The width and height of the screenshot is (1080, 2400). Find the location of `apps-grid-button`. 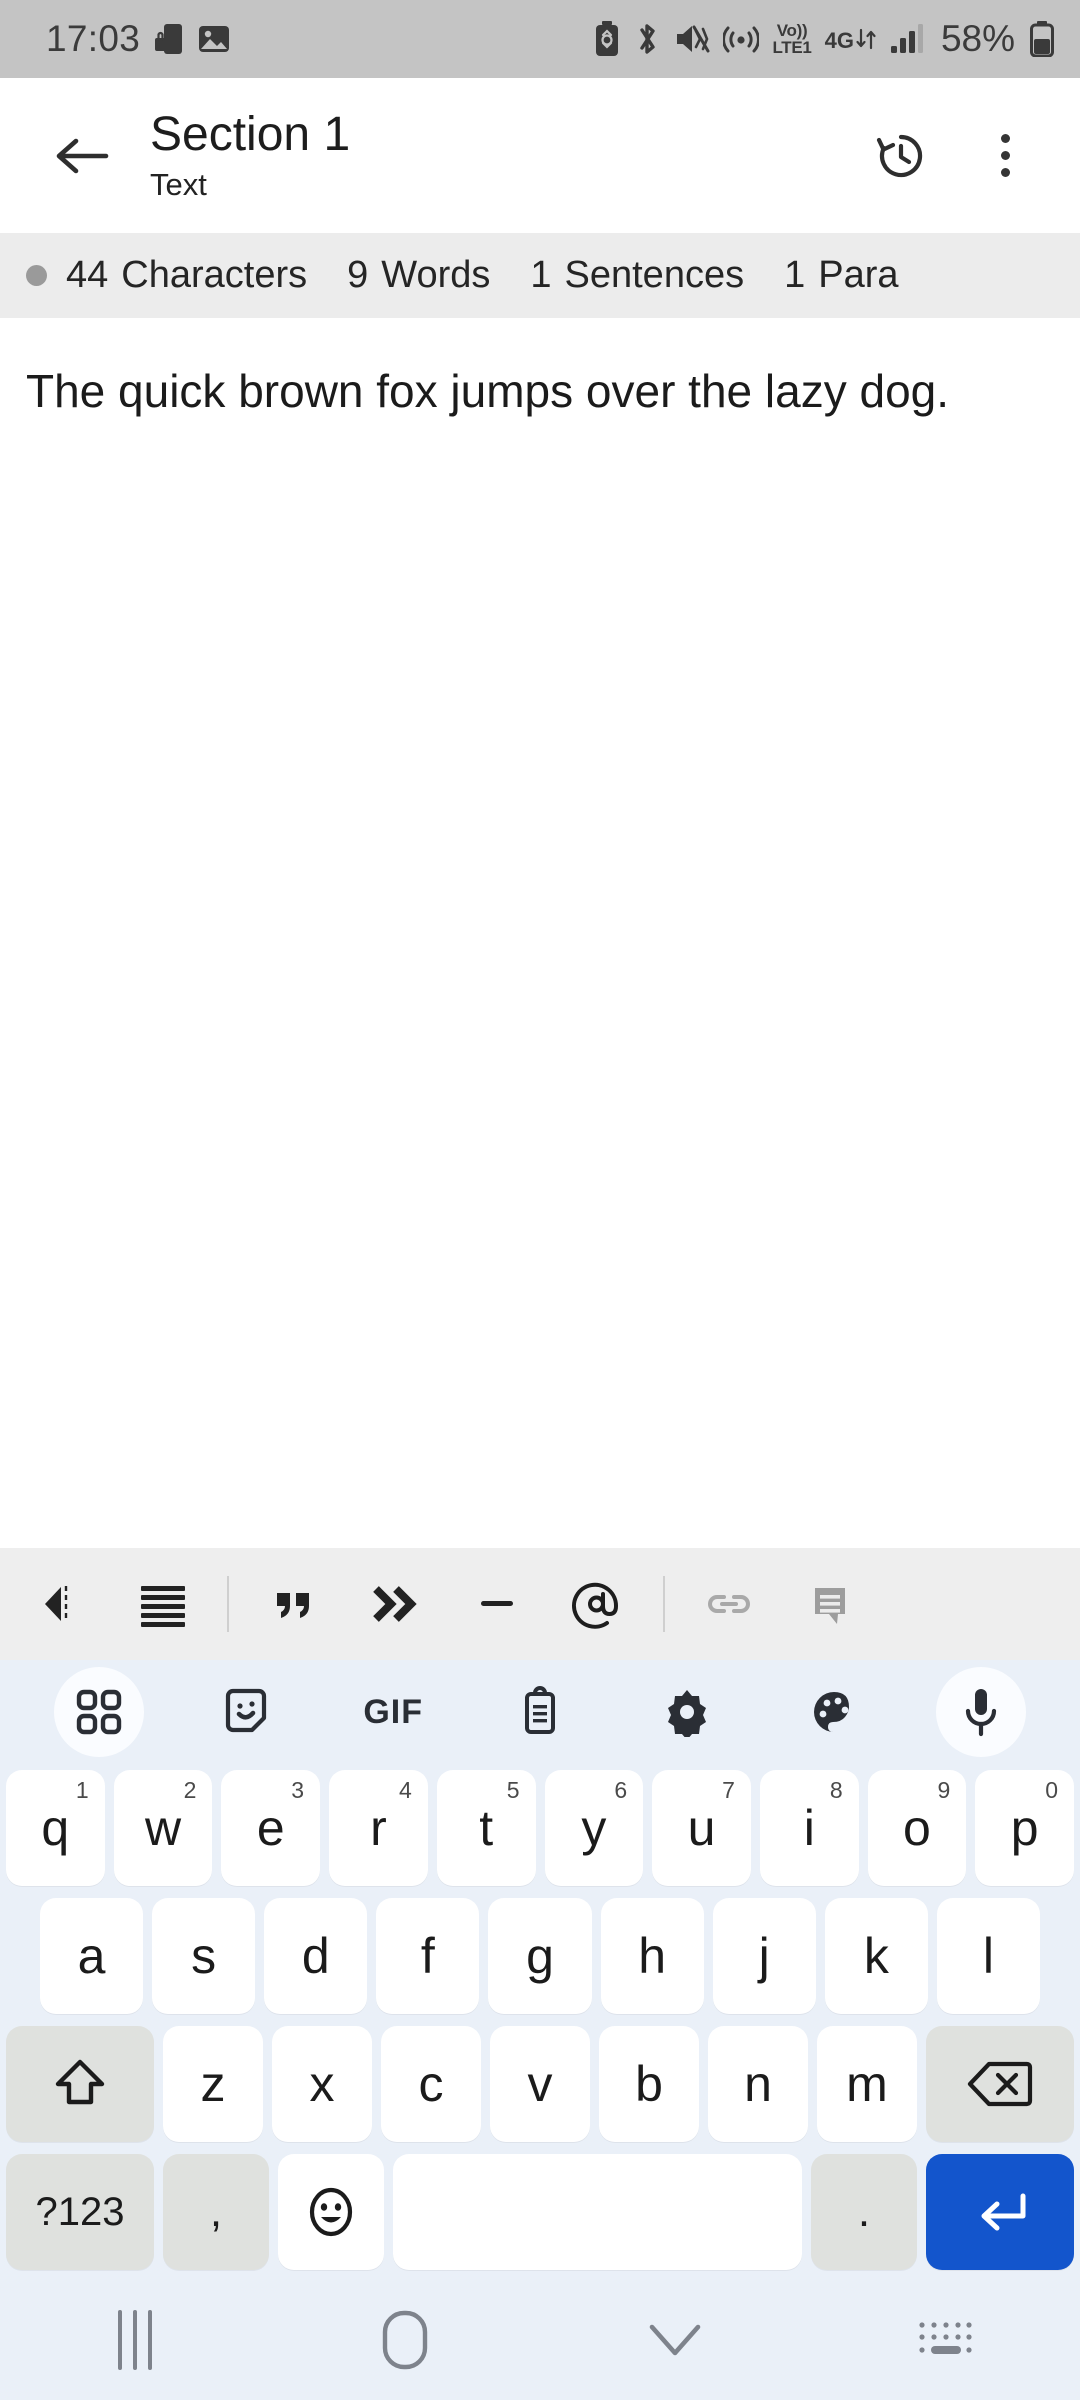

apps-grid-button is located at coordinates (99, 1712).